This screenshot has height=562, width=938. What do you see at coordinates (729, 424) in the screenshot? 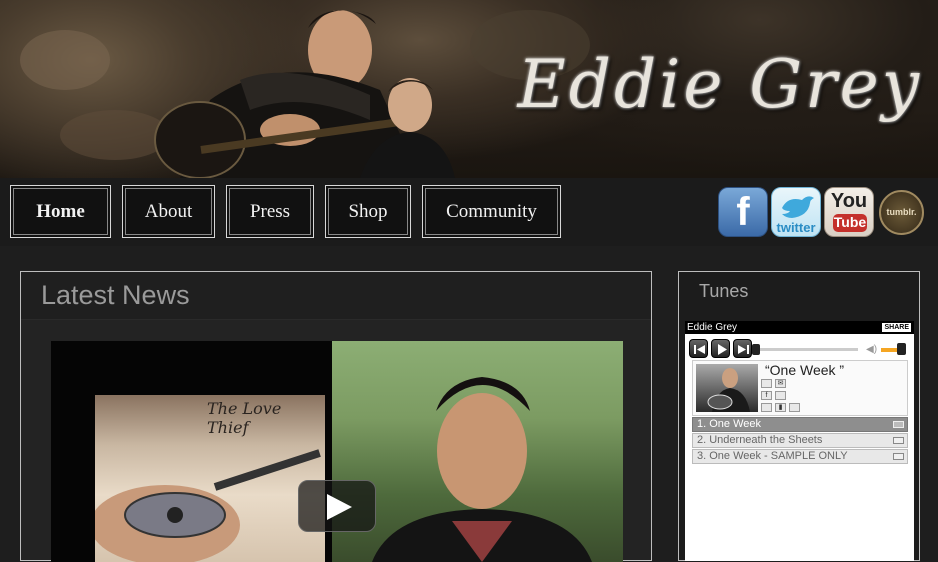
I see `track-label: 1. One Week` at bounding box center [729, 424].